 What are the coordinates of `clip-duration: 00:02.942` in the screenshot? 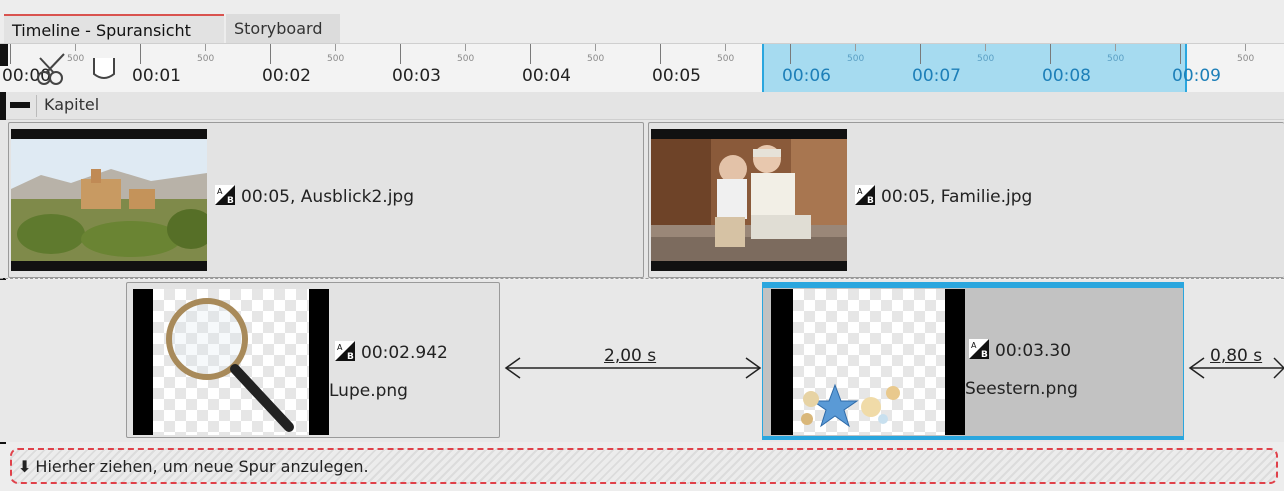 It's located at (404, 353).